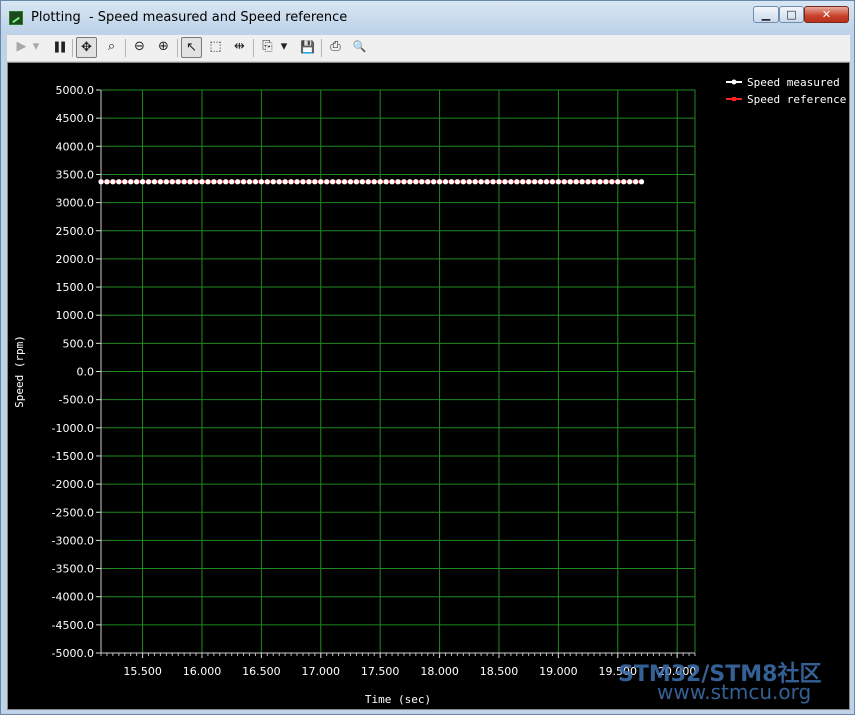  I want to click on save-icon: 💾, so click(307, 47).